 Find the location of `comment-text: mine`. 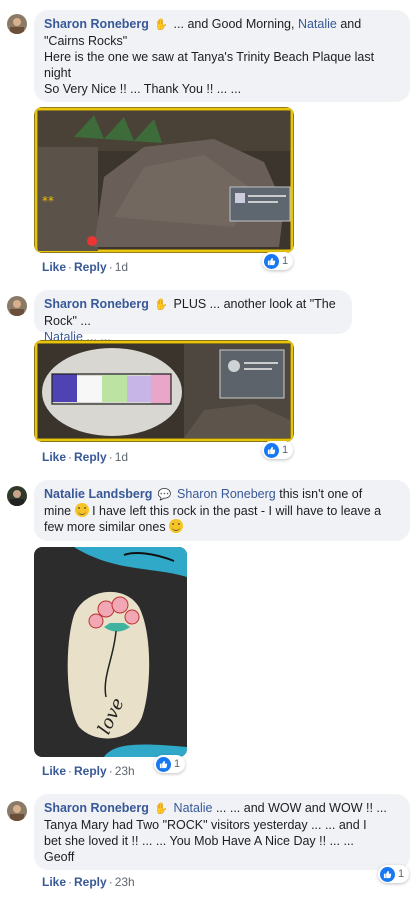

comment-text: mine is located at coordinates (58, 511).